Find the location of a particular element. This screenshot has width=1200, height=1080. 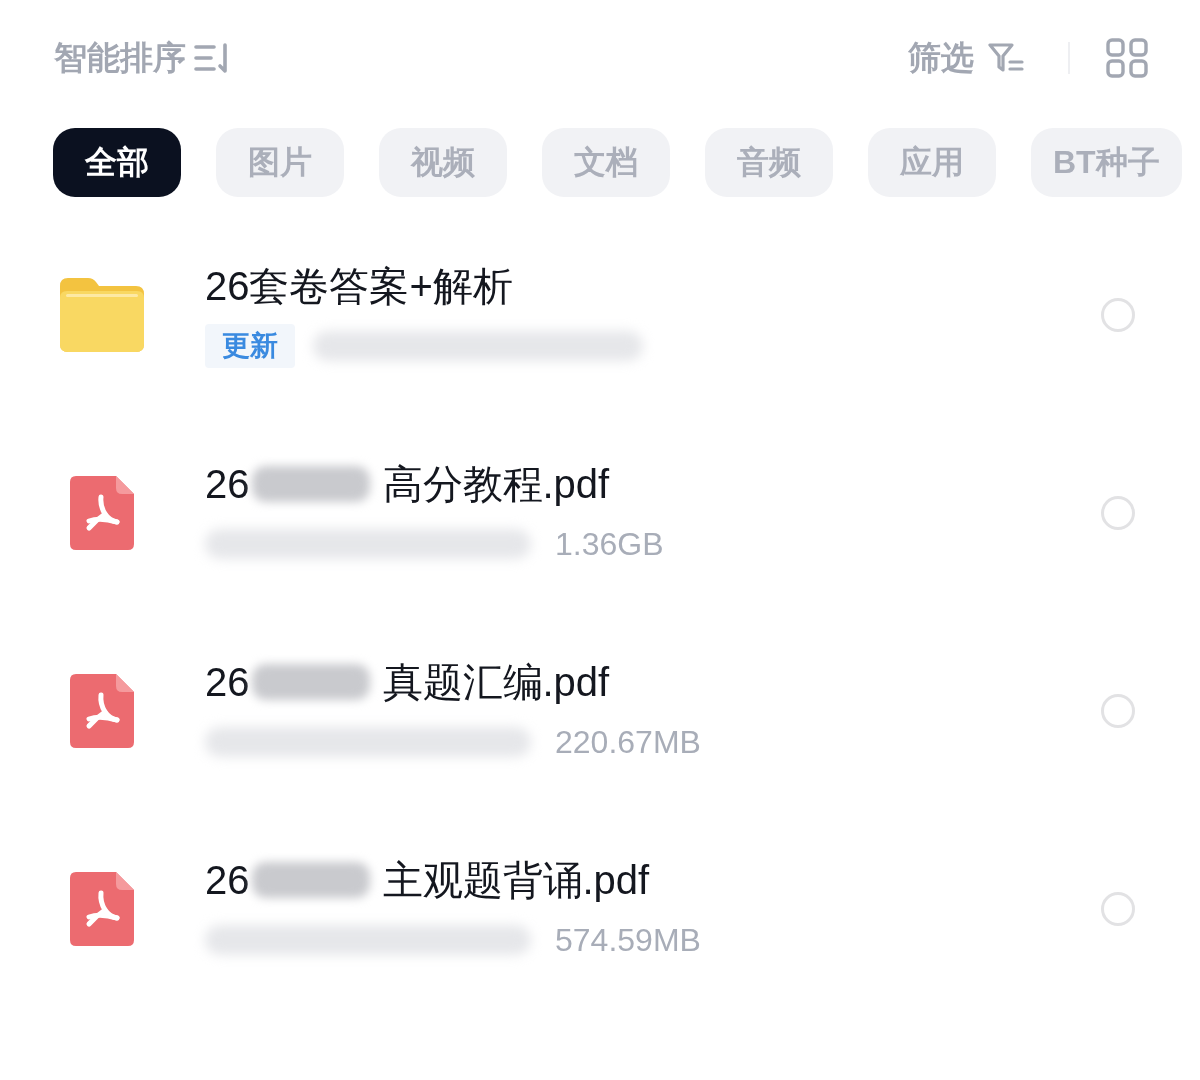

folder-icon is located at coordinates (102, 315).